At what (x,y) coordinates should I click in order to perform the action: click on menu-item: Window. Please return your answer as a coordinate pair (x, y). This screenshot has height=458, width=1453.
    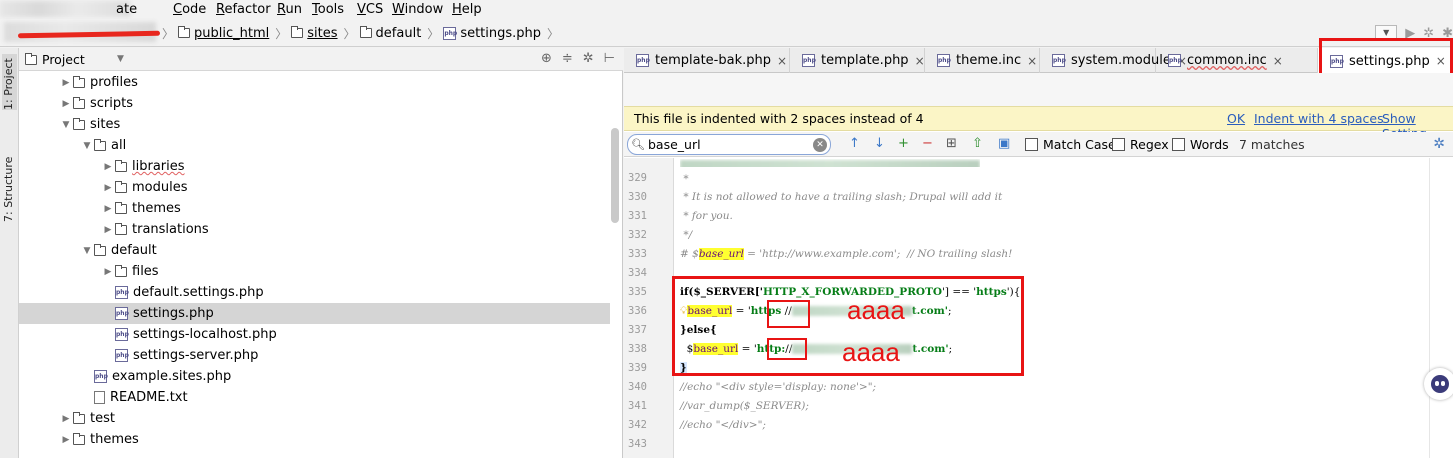
    Looking at the image, I should click on (417, 9).